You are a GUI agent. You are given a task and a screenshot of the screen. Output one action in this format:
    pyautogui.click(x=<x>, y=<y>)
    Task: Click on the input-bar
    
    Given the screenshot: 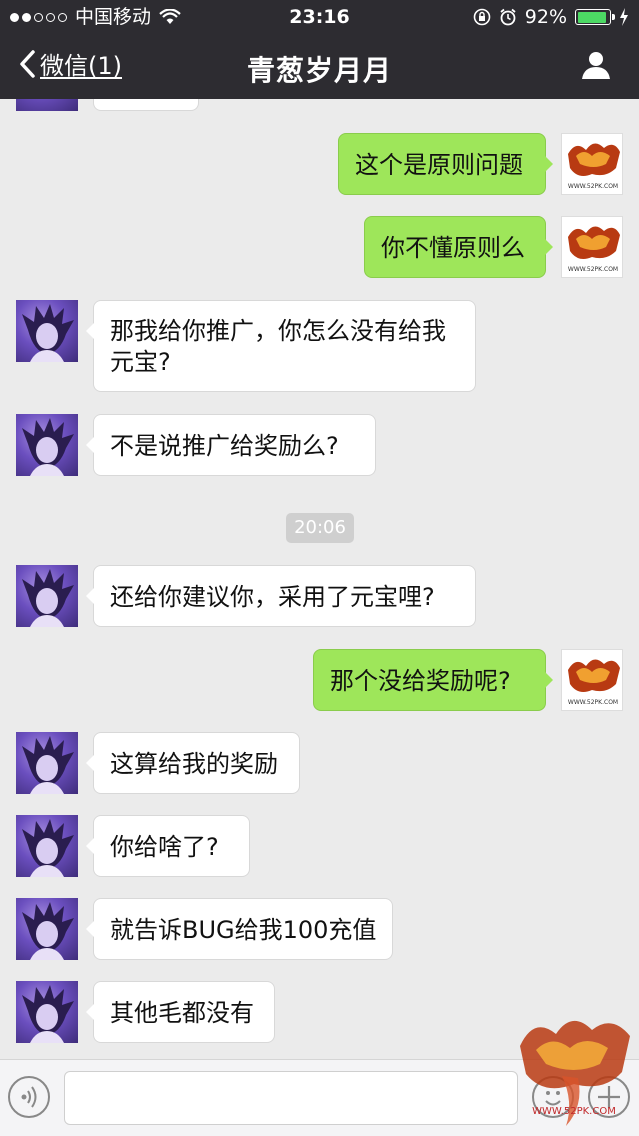 What is the action you would take?
    pyautogui.click(x=319, y=1097)
    